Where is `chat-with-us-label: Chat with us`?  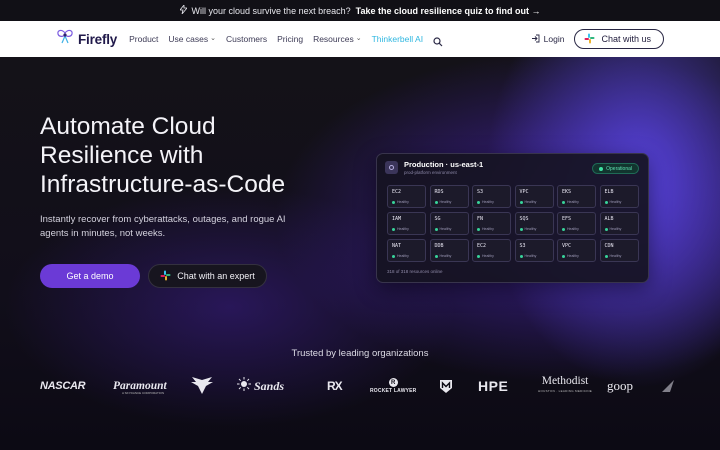 chat-with-us-label: Chat with us is located at coordinates (626, 39).